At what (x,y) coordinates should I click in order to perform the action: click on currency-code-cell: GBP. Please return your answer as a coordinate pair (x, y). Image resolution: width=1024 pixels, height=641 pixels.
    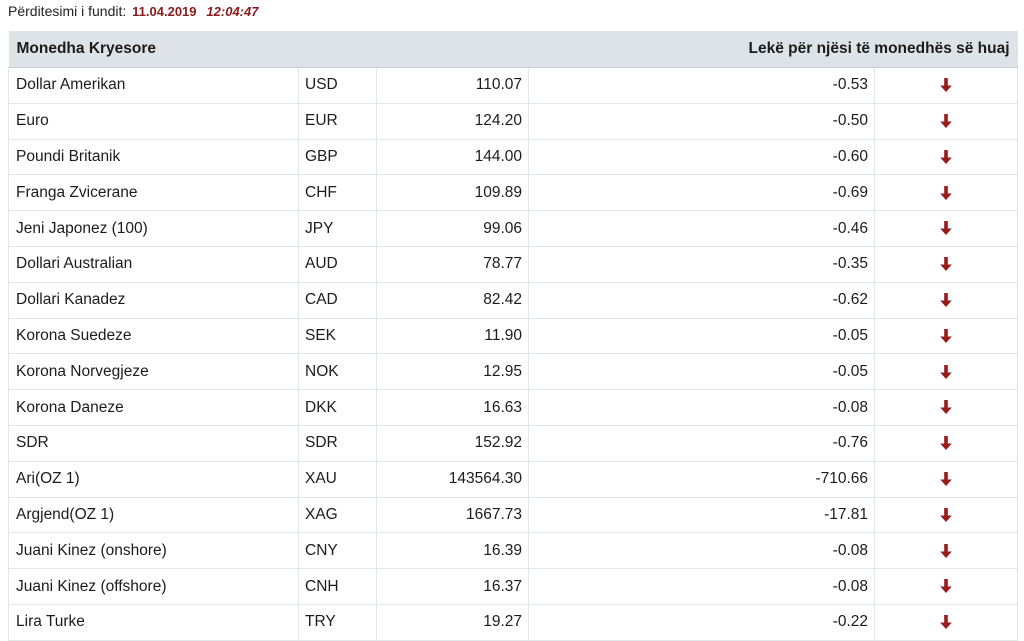
    Looking at the image, I should click on (337, 157).